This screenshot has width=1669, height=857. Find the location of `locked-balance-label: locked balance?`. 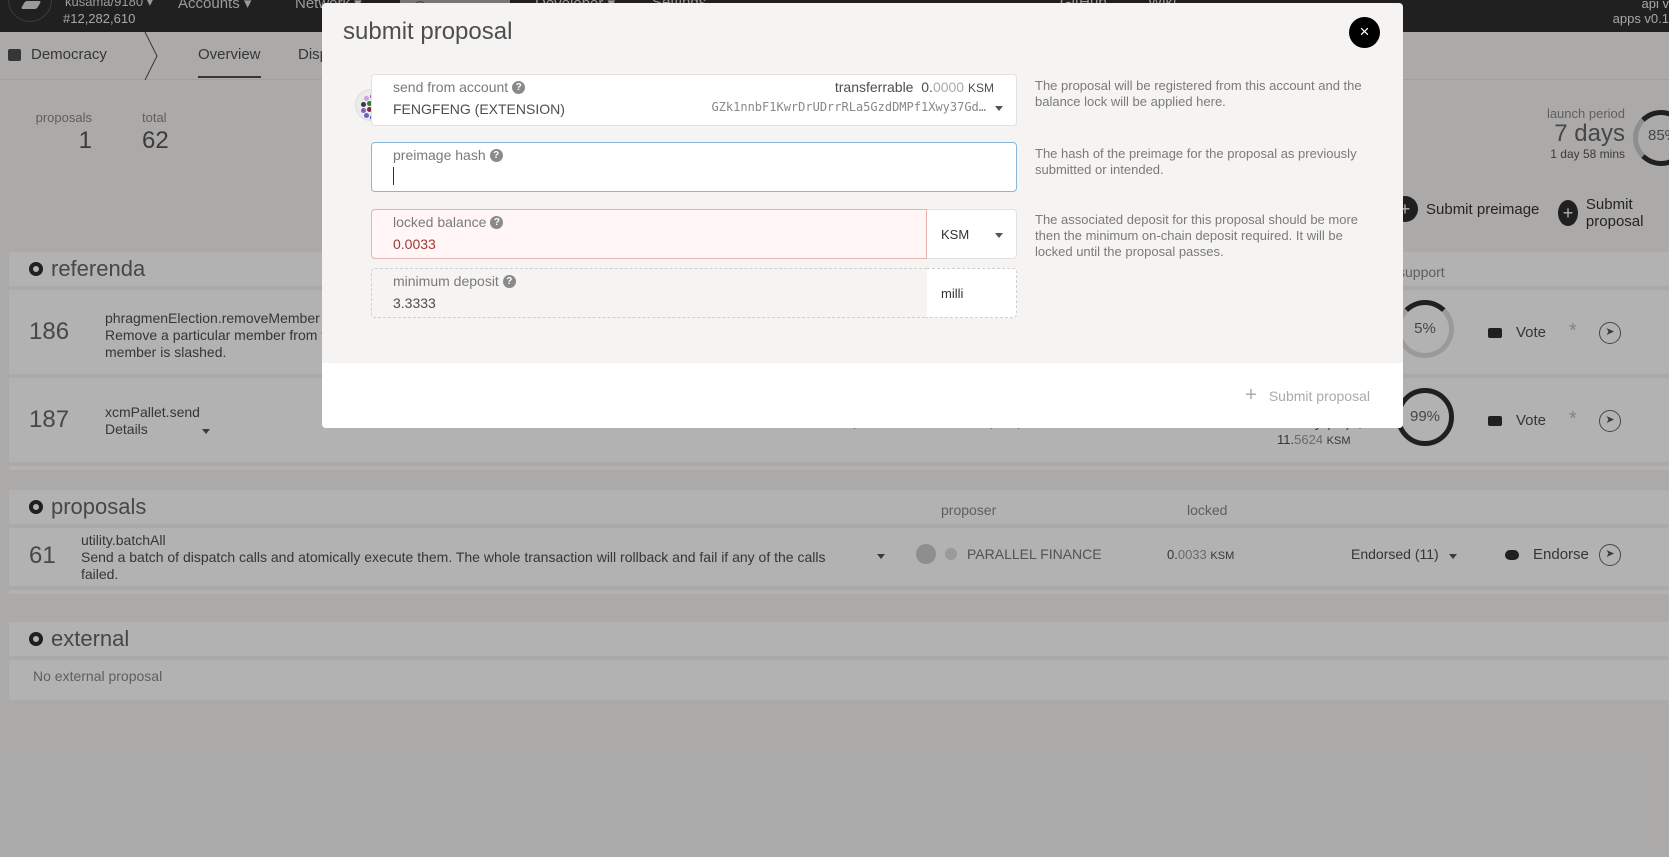

locked-balance-label: locked balance? is located at coordinates (448, 222).